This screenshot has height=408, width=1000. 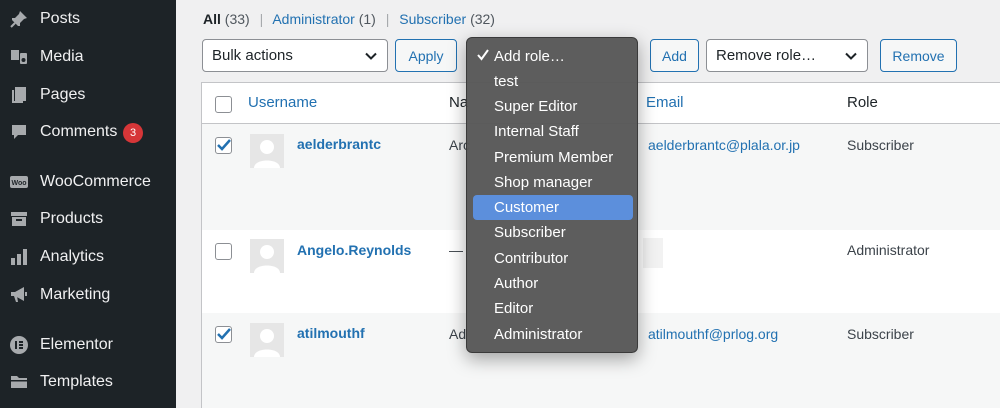 I want to click on sidebar-item-analytics: Analytics, so click(x=88, y=257).